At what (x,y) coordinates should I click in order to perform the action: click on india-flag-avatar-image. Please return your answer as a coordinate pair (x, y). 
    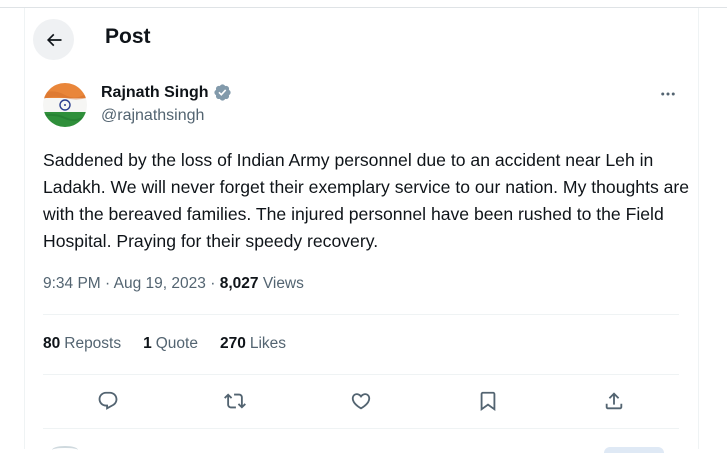
    Looking at the image, I should click on (65, 105).